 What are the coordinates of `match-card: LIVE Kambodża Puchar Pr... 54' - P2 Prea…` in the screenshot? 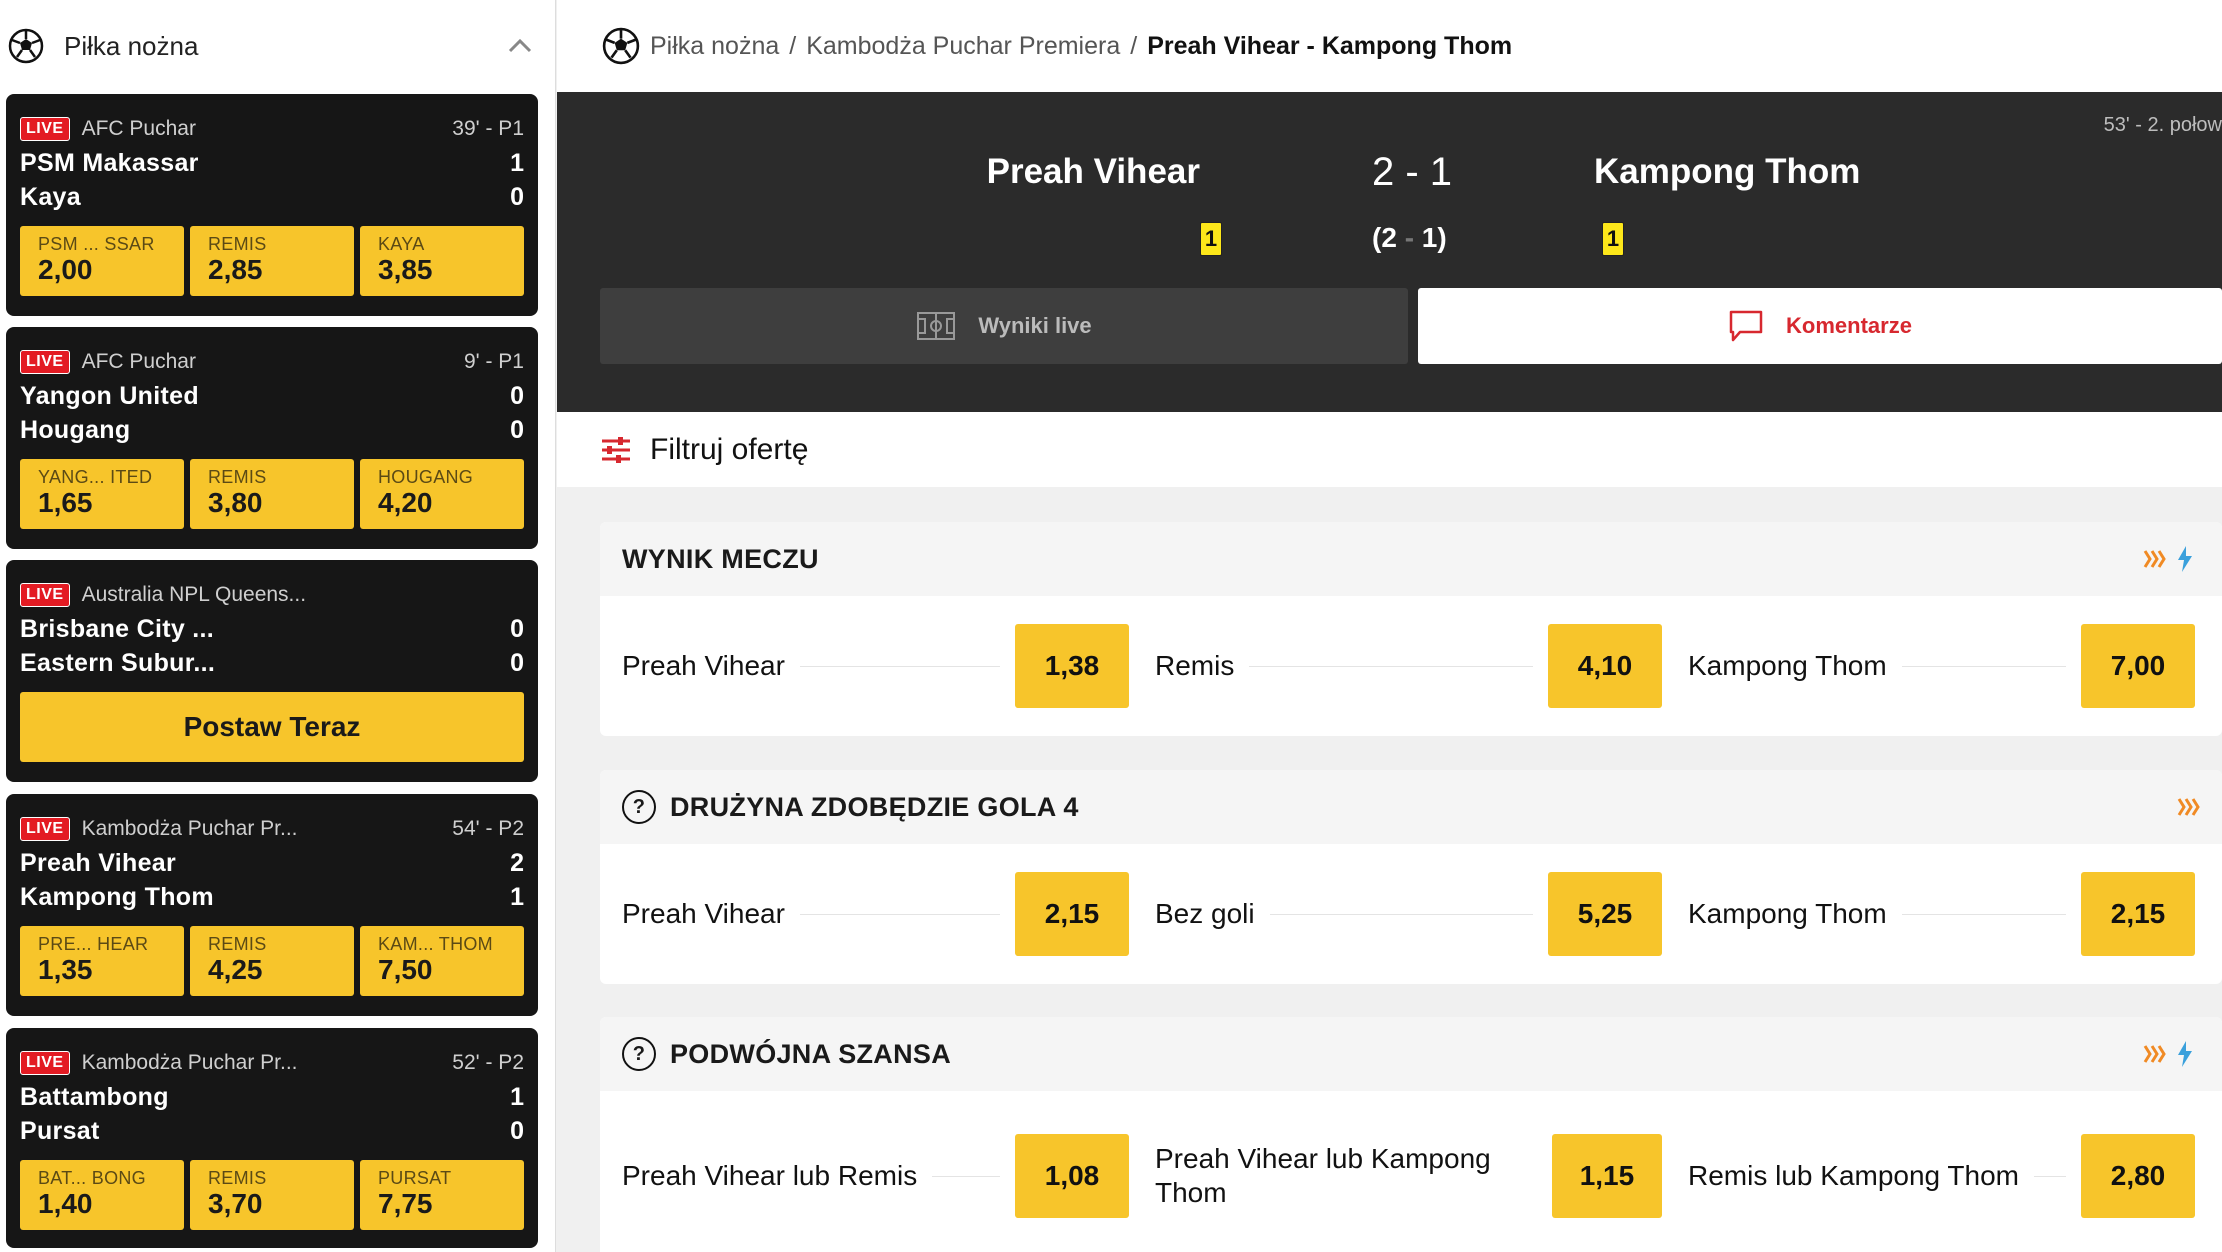 It's located at (272, 905).